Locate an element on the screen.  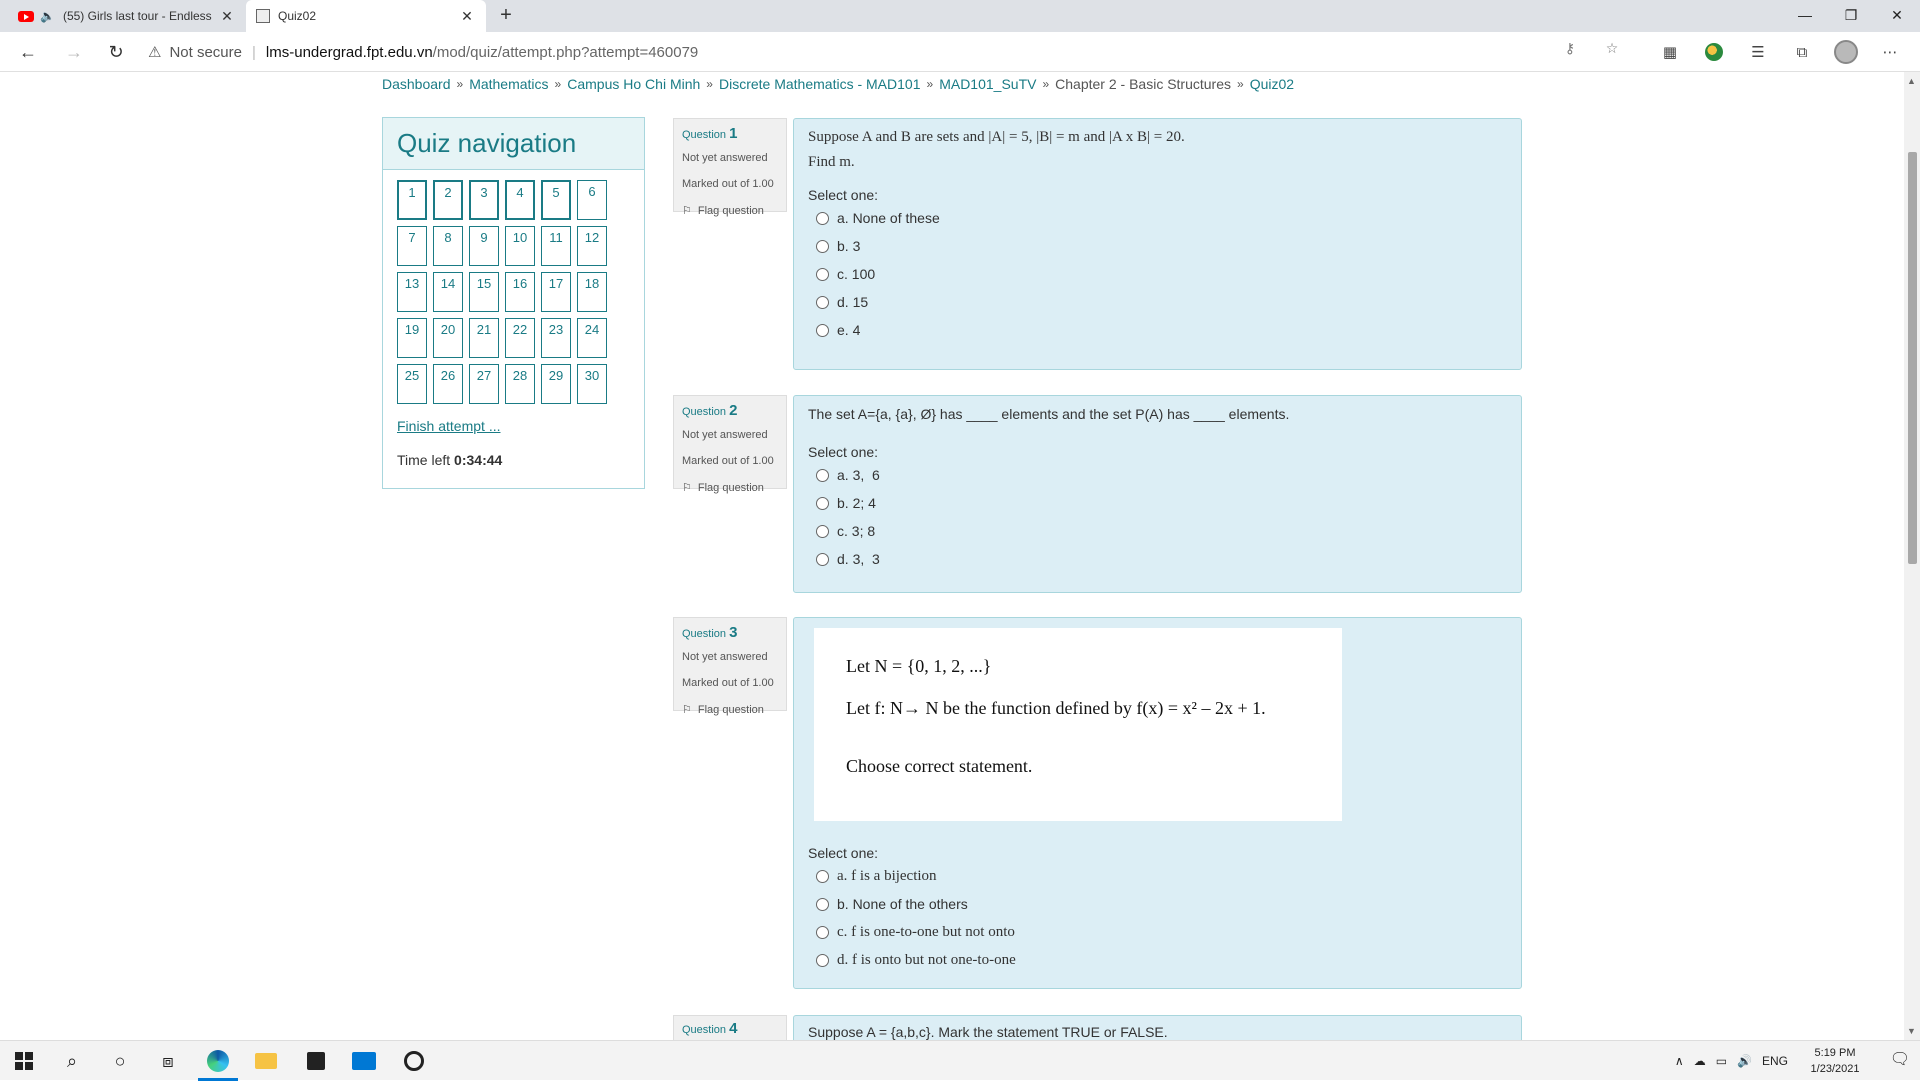
breadcrumb-dashboard: Dashboard is located at coordinates (416, 84).